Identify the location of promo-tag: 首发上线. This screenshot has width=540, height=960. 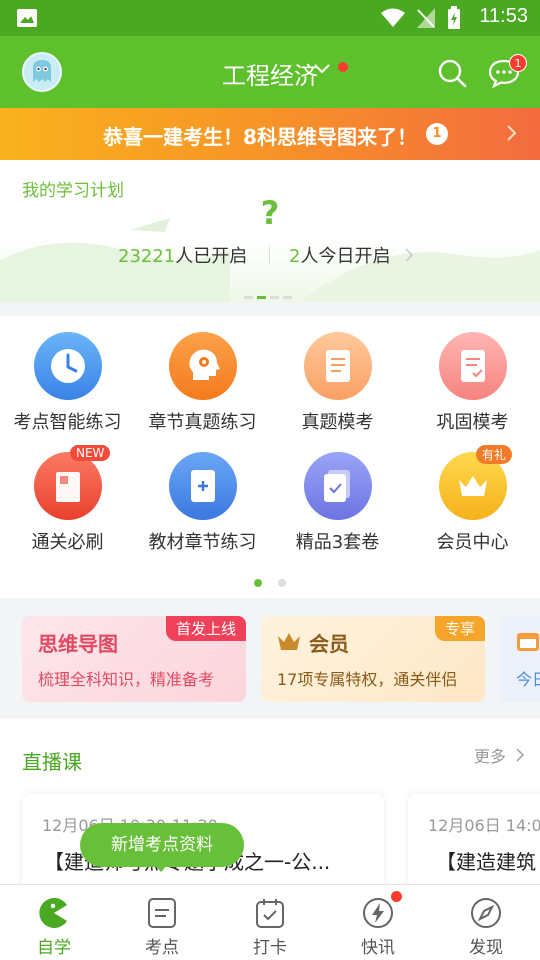
(205, 628).